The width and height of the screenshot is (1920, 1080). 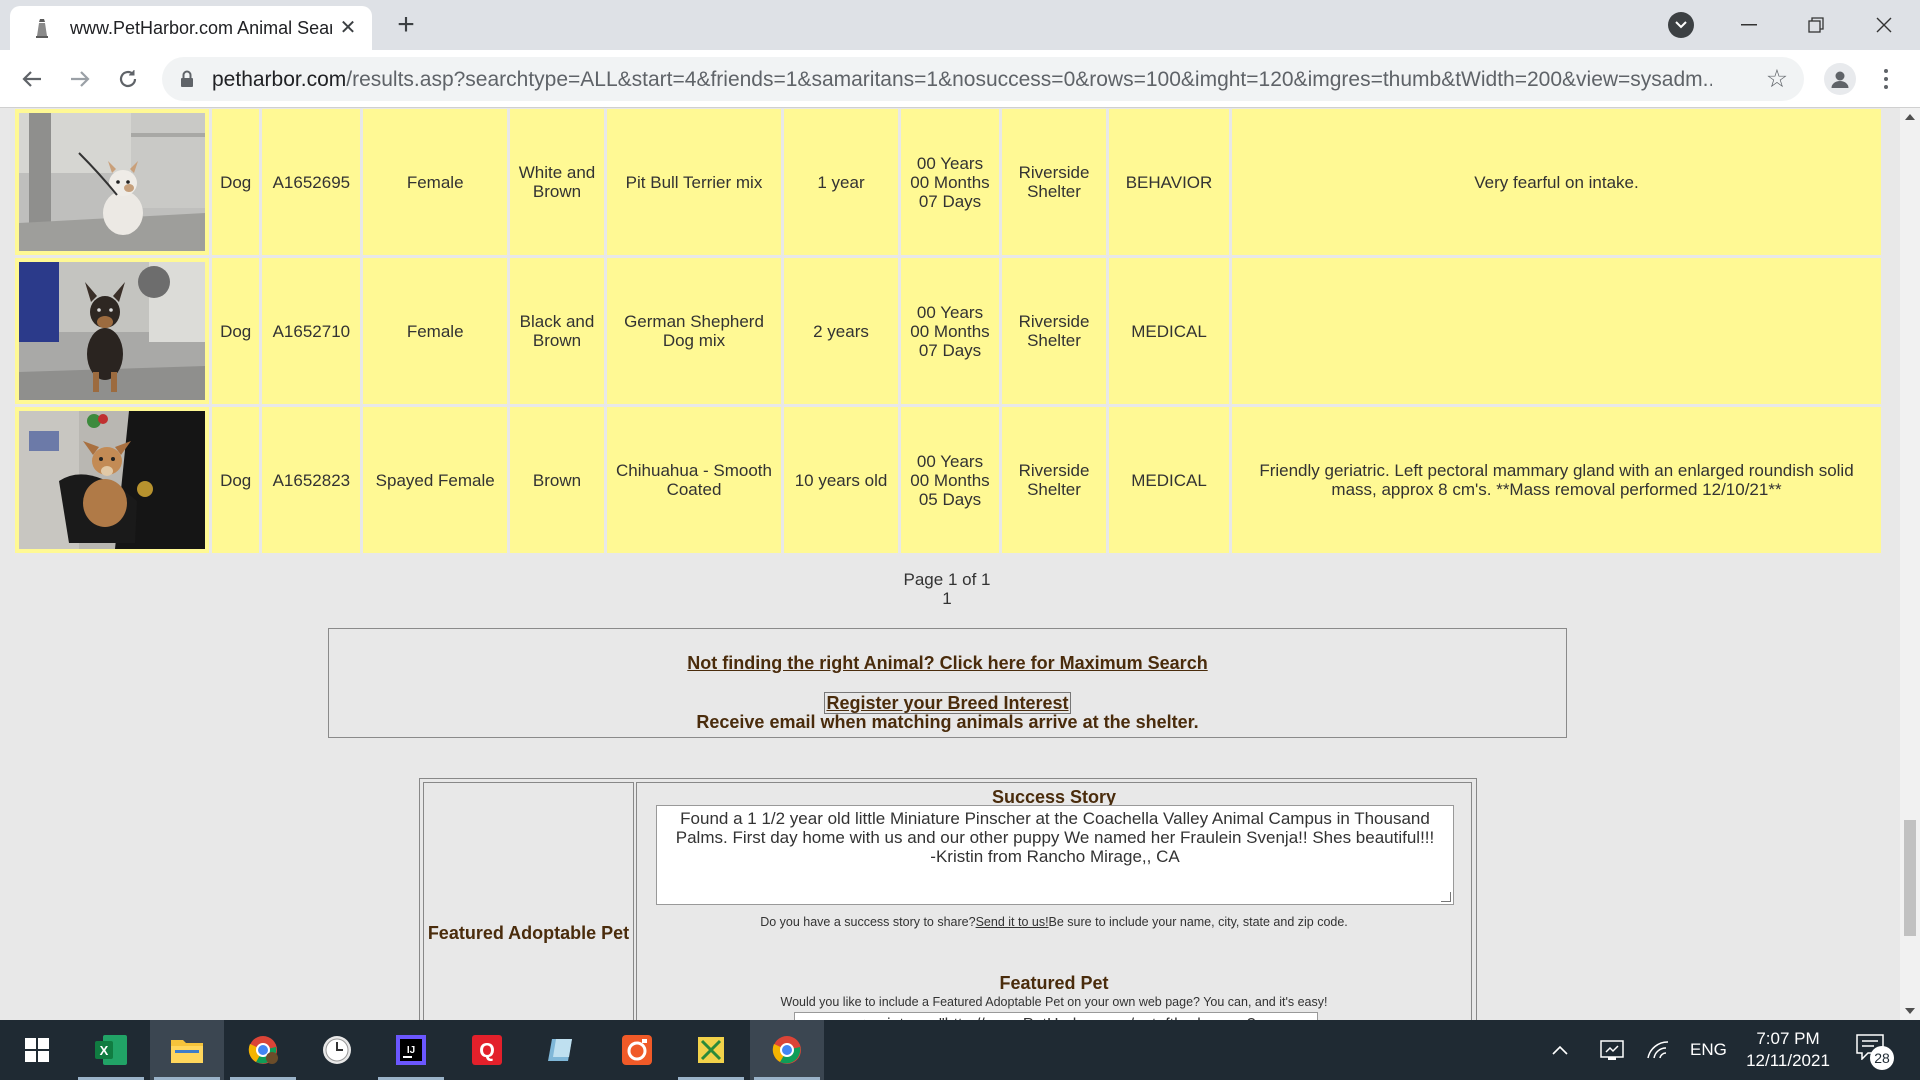 What do you see at coordinates (947, 598) in the screenshot?
I see `page-link: 1` at bounding box center [947, 598].